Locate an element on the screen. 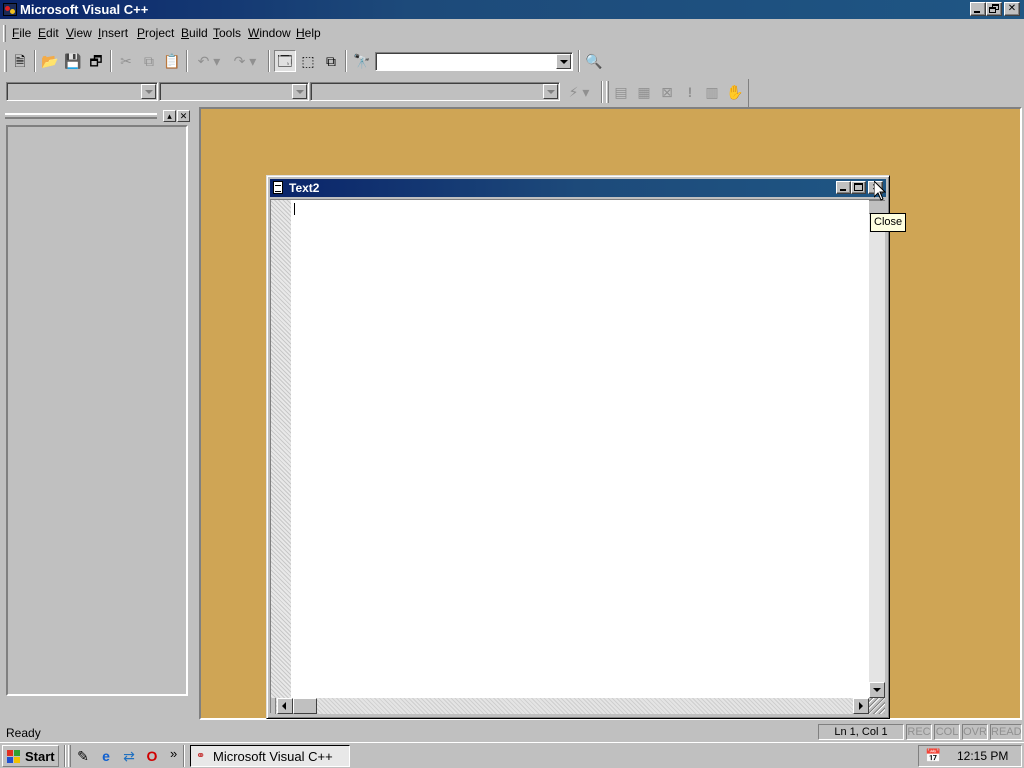 Image resolution: width=1024 pixels, height=768 pixels. start-button: Start is located at coordinates (30, 756).